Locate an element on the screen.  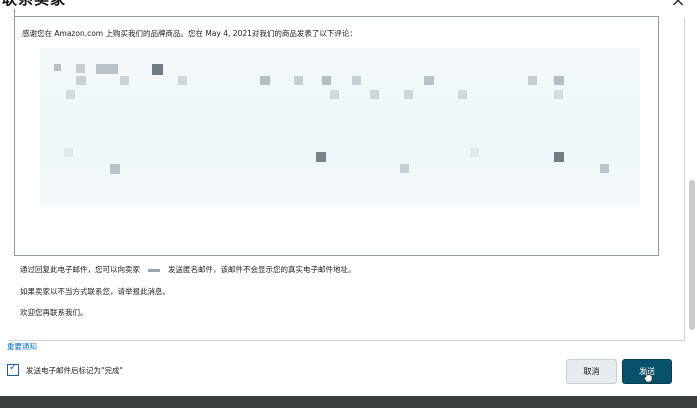
mark-complete-checkbox: ✓ is located at coordinates (13, 369).